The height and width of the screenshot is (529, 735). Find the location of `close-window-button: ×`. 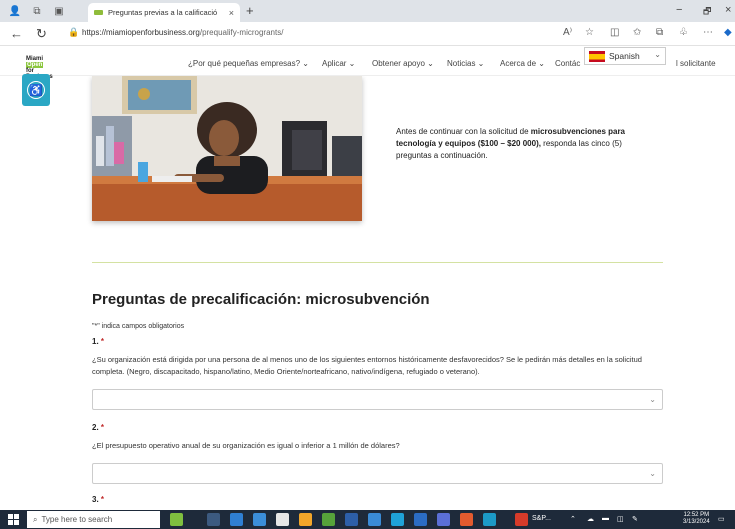

close-window-button: × is located at coordinates (728, 10).